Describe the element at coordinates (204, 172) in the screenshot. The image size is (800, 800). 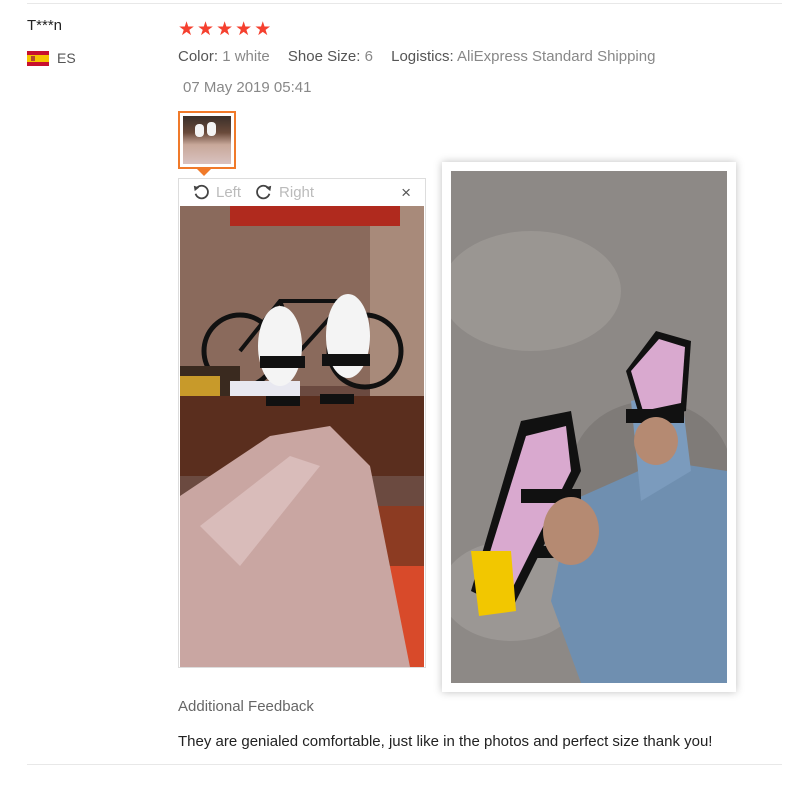
I see `thumbnail-selected-caret` at that location.